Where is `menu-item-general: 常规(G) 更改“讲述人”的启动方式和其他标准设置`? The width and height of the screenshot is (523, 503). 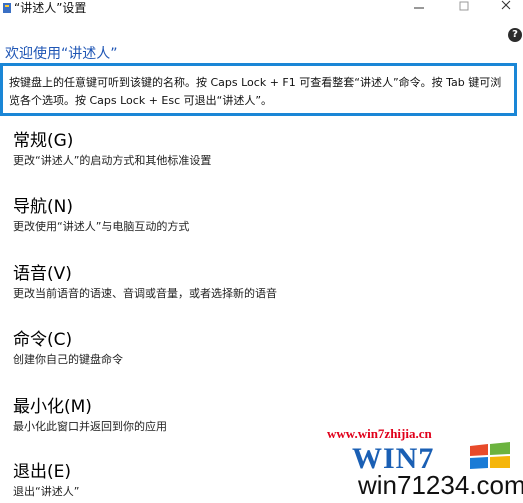
menu-item-general: 常规(G) 更改“讲述人”的启动方式和其他标准设置 is located at coordinates (163, 149).